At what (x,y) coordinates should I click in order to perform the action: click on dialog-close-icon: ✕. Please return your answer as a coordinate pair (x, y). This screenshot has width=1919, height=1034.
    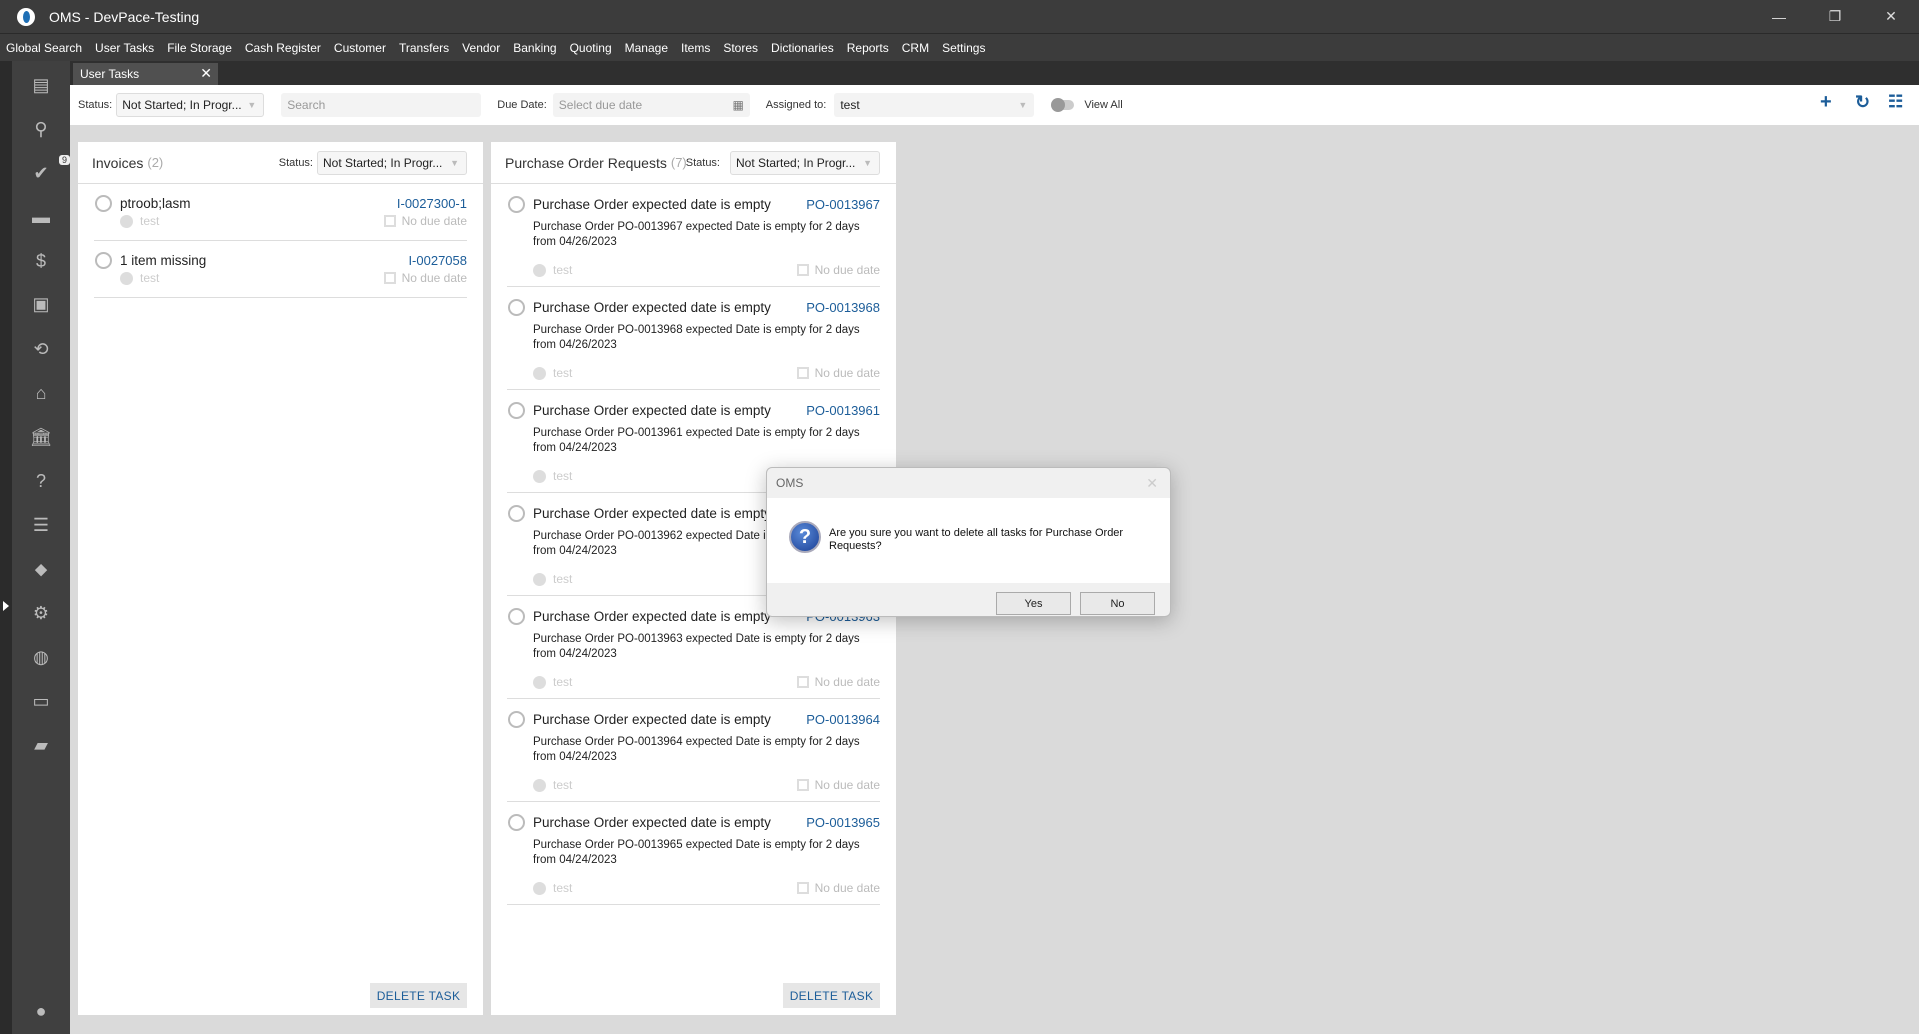
    Looking at the image, I should click on (1152, 483).